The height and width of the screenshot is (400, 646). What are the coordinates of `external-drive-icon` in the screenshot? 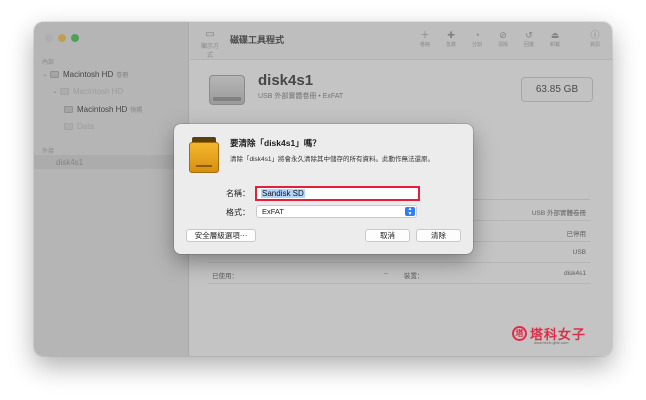 It's located at (204, 155).